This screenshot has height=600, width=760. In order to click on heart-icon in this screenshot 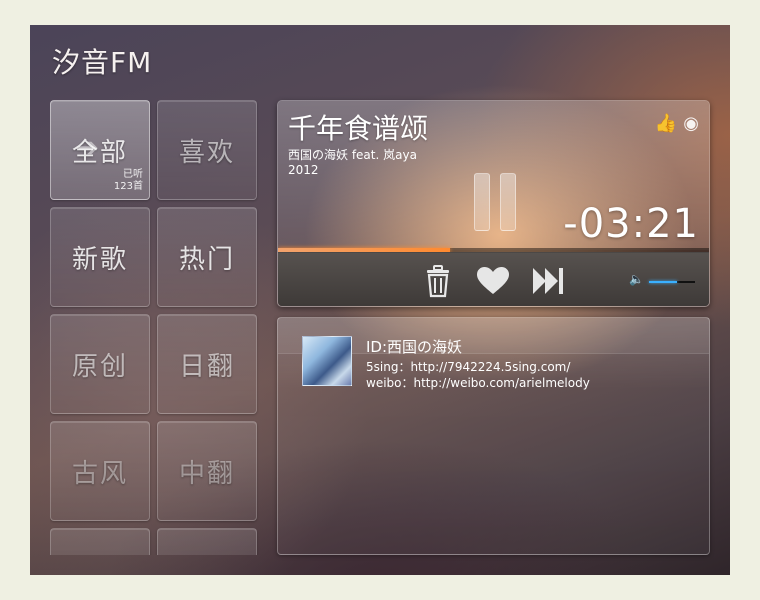, I will do `click(493, 280)`.